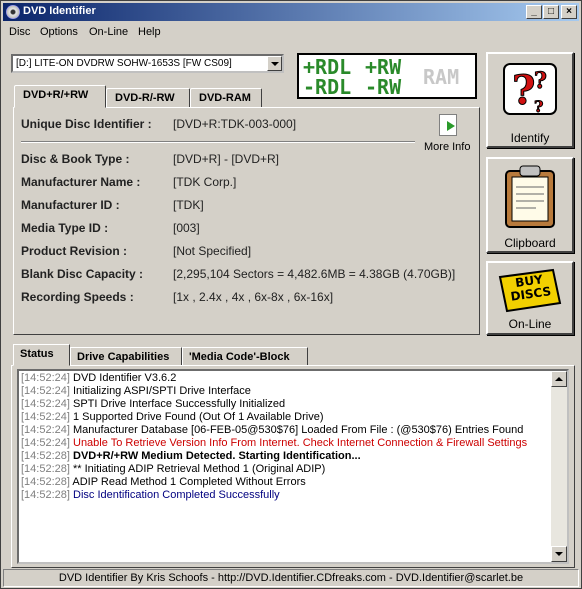 This screenshot has height=589, width=582. I want to click on manufacturer-name-label: Manufacturer Name :, so click(81, 182).